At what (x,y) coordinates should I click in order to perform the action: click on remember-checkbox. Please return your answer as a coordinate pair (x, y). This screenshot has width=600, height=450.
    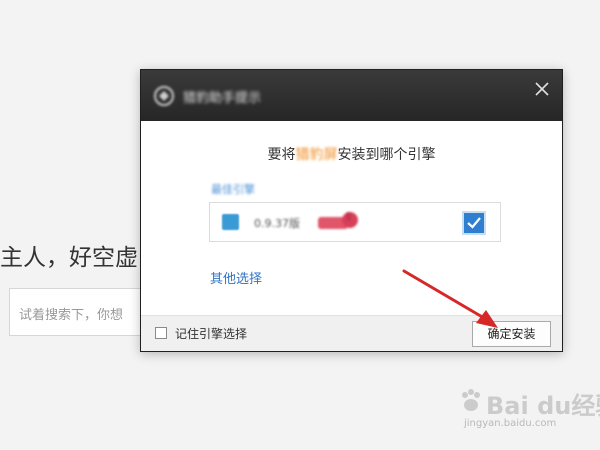
    Looking at the image, I should click on (161, 333).